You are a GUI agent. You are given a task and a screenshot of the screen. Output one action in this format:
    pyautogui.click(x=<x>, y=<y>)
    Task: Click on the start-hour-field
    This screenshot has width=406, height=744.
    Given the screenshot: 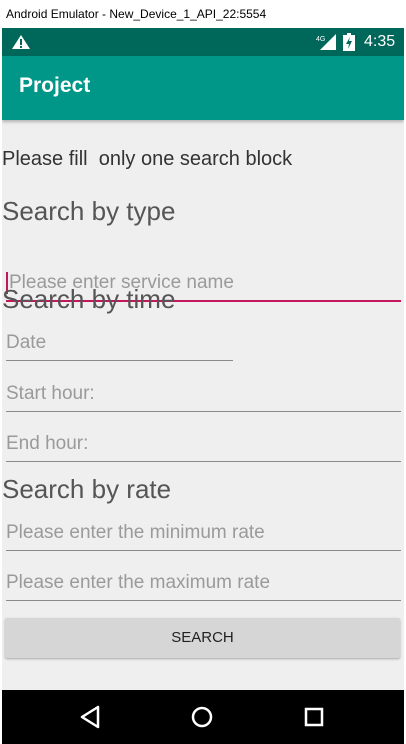 What is the action you would take?
    pyautogui.click(x=203, y=395)
    